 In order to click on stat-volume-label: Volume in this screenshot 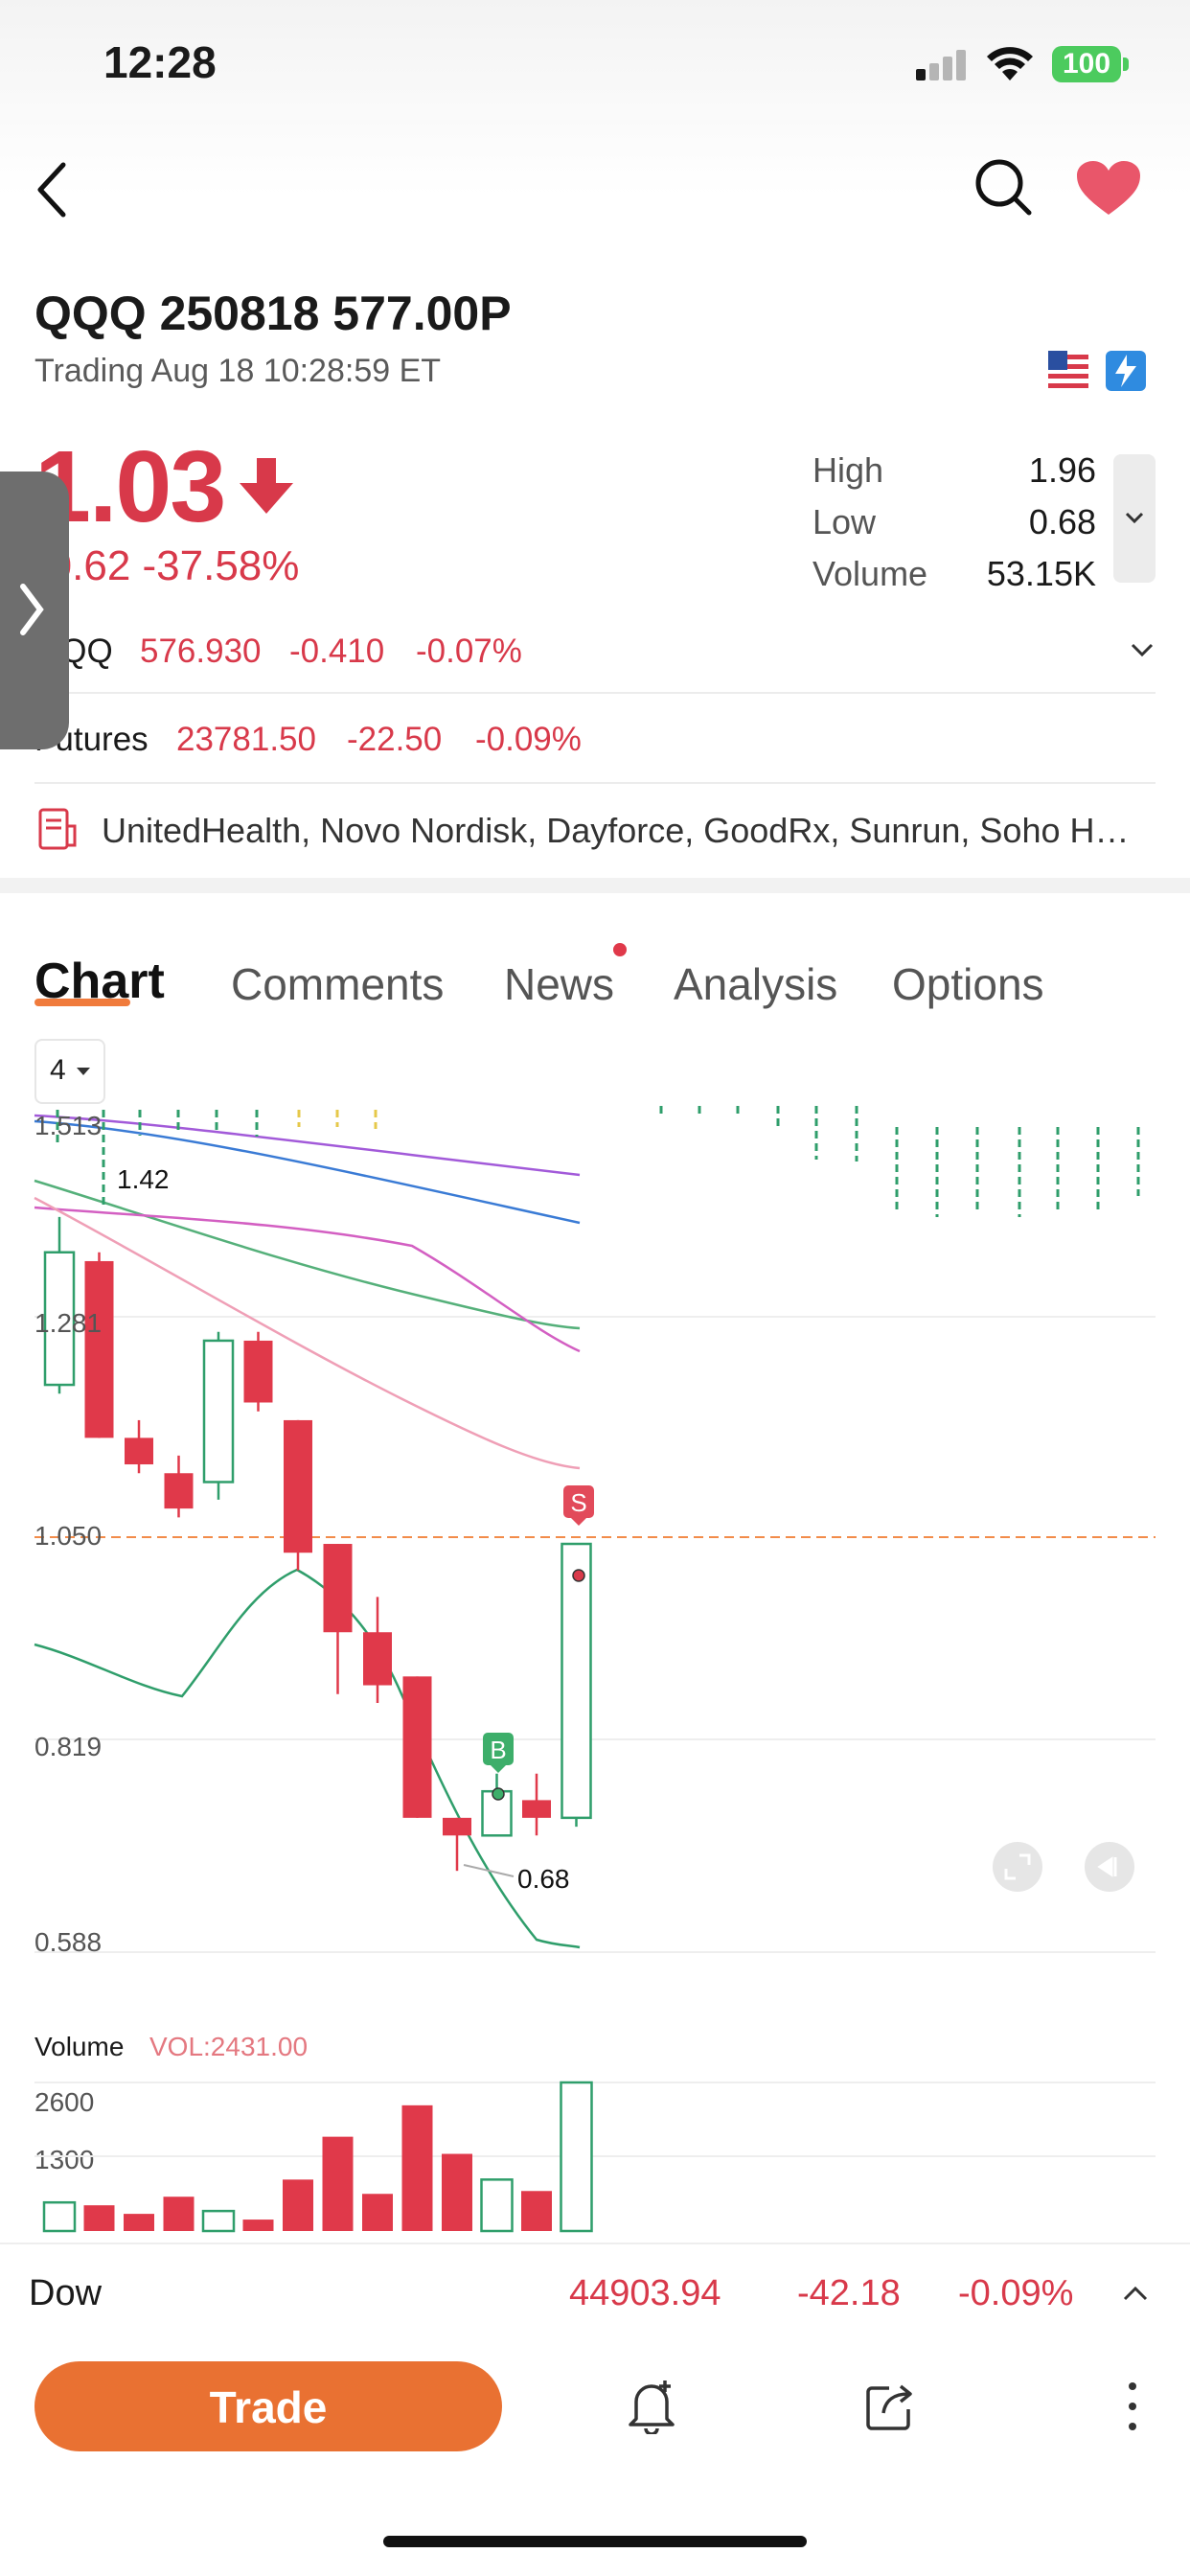, I will do `click(870, 573)`.